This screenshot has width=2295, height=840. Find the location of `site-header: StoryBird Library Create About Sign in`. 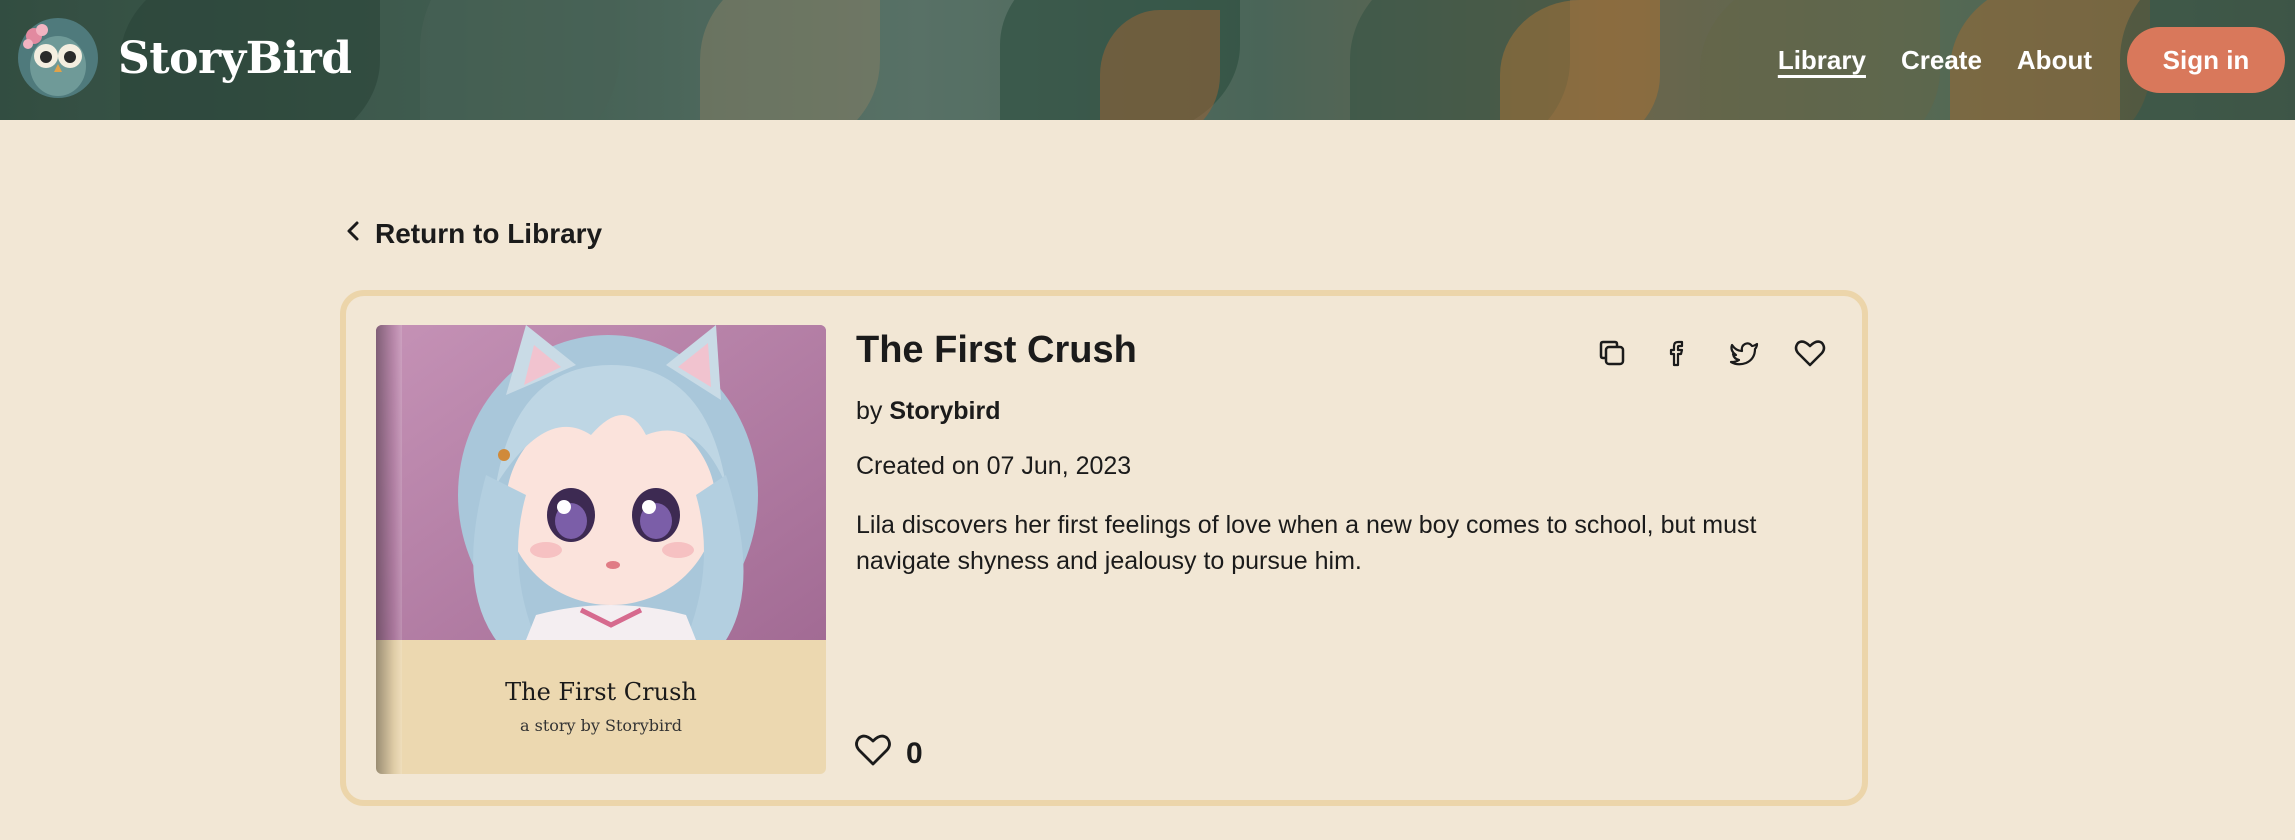

site-header: StoryBird Library Create About Sign in is located at coordinates (1147, 60).